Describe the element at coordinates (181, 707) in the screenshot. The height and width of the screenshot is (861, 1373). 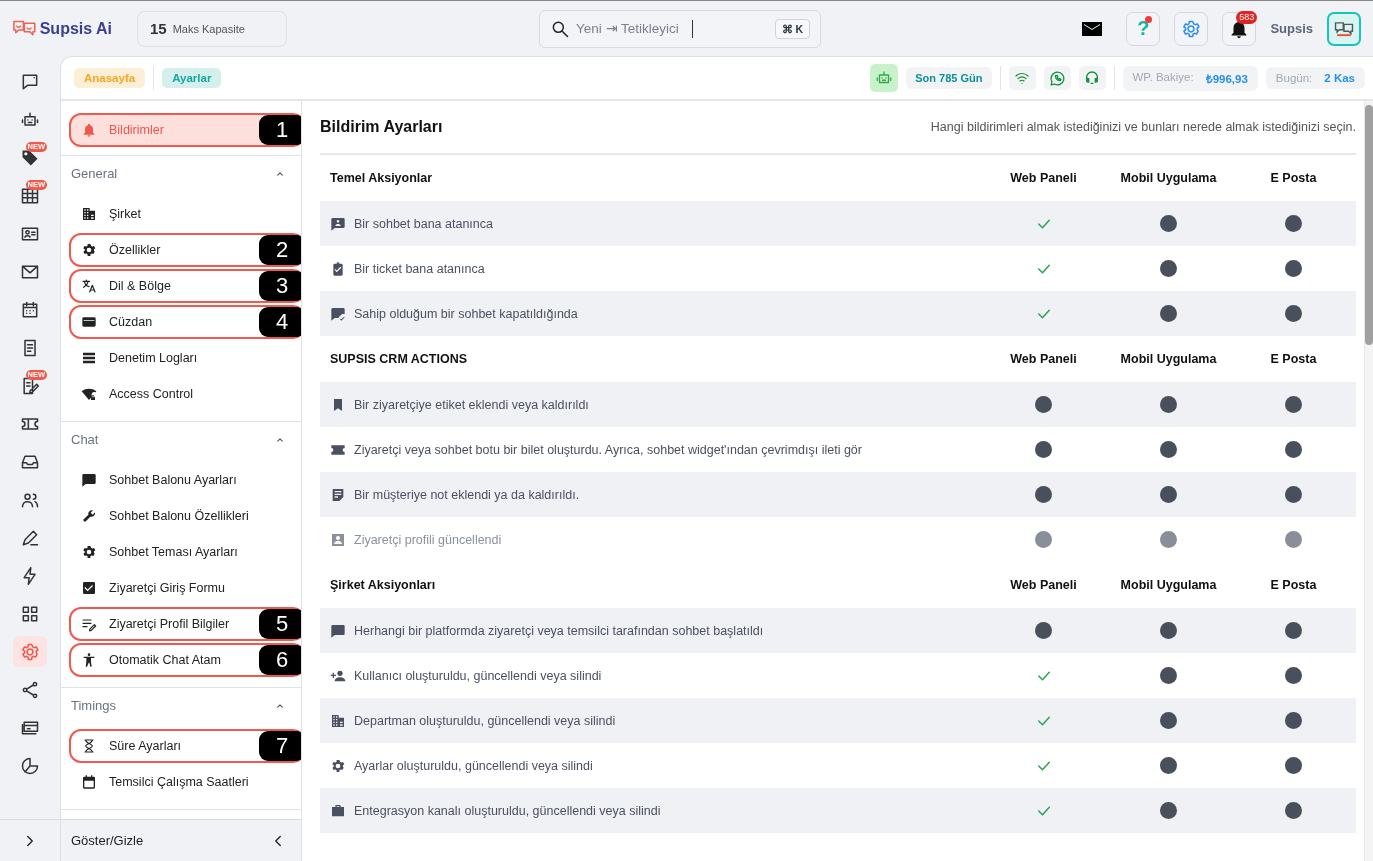
I see `section-toggle: Timings` at that location.